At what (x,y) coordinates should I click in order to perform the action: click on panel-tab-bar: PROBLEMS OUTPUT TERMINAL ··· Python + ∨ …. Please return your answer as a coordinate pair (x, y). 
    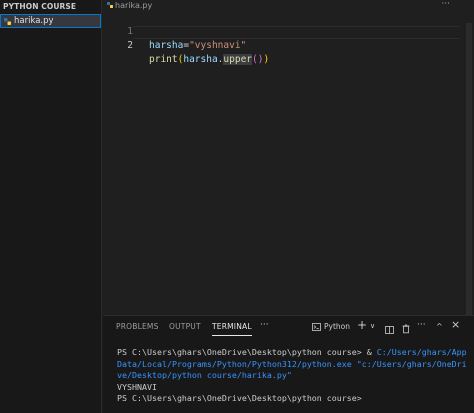
    Looking at the image, I should click on (288, 327).